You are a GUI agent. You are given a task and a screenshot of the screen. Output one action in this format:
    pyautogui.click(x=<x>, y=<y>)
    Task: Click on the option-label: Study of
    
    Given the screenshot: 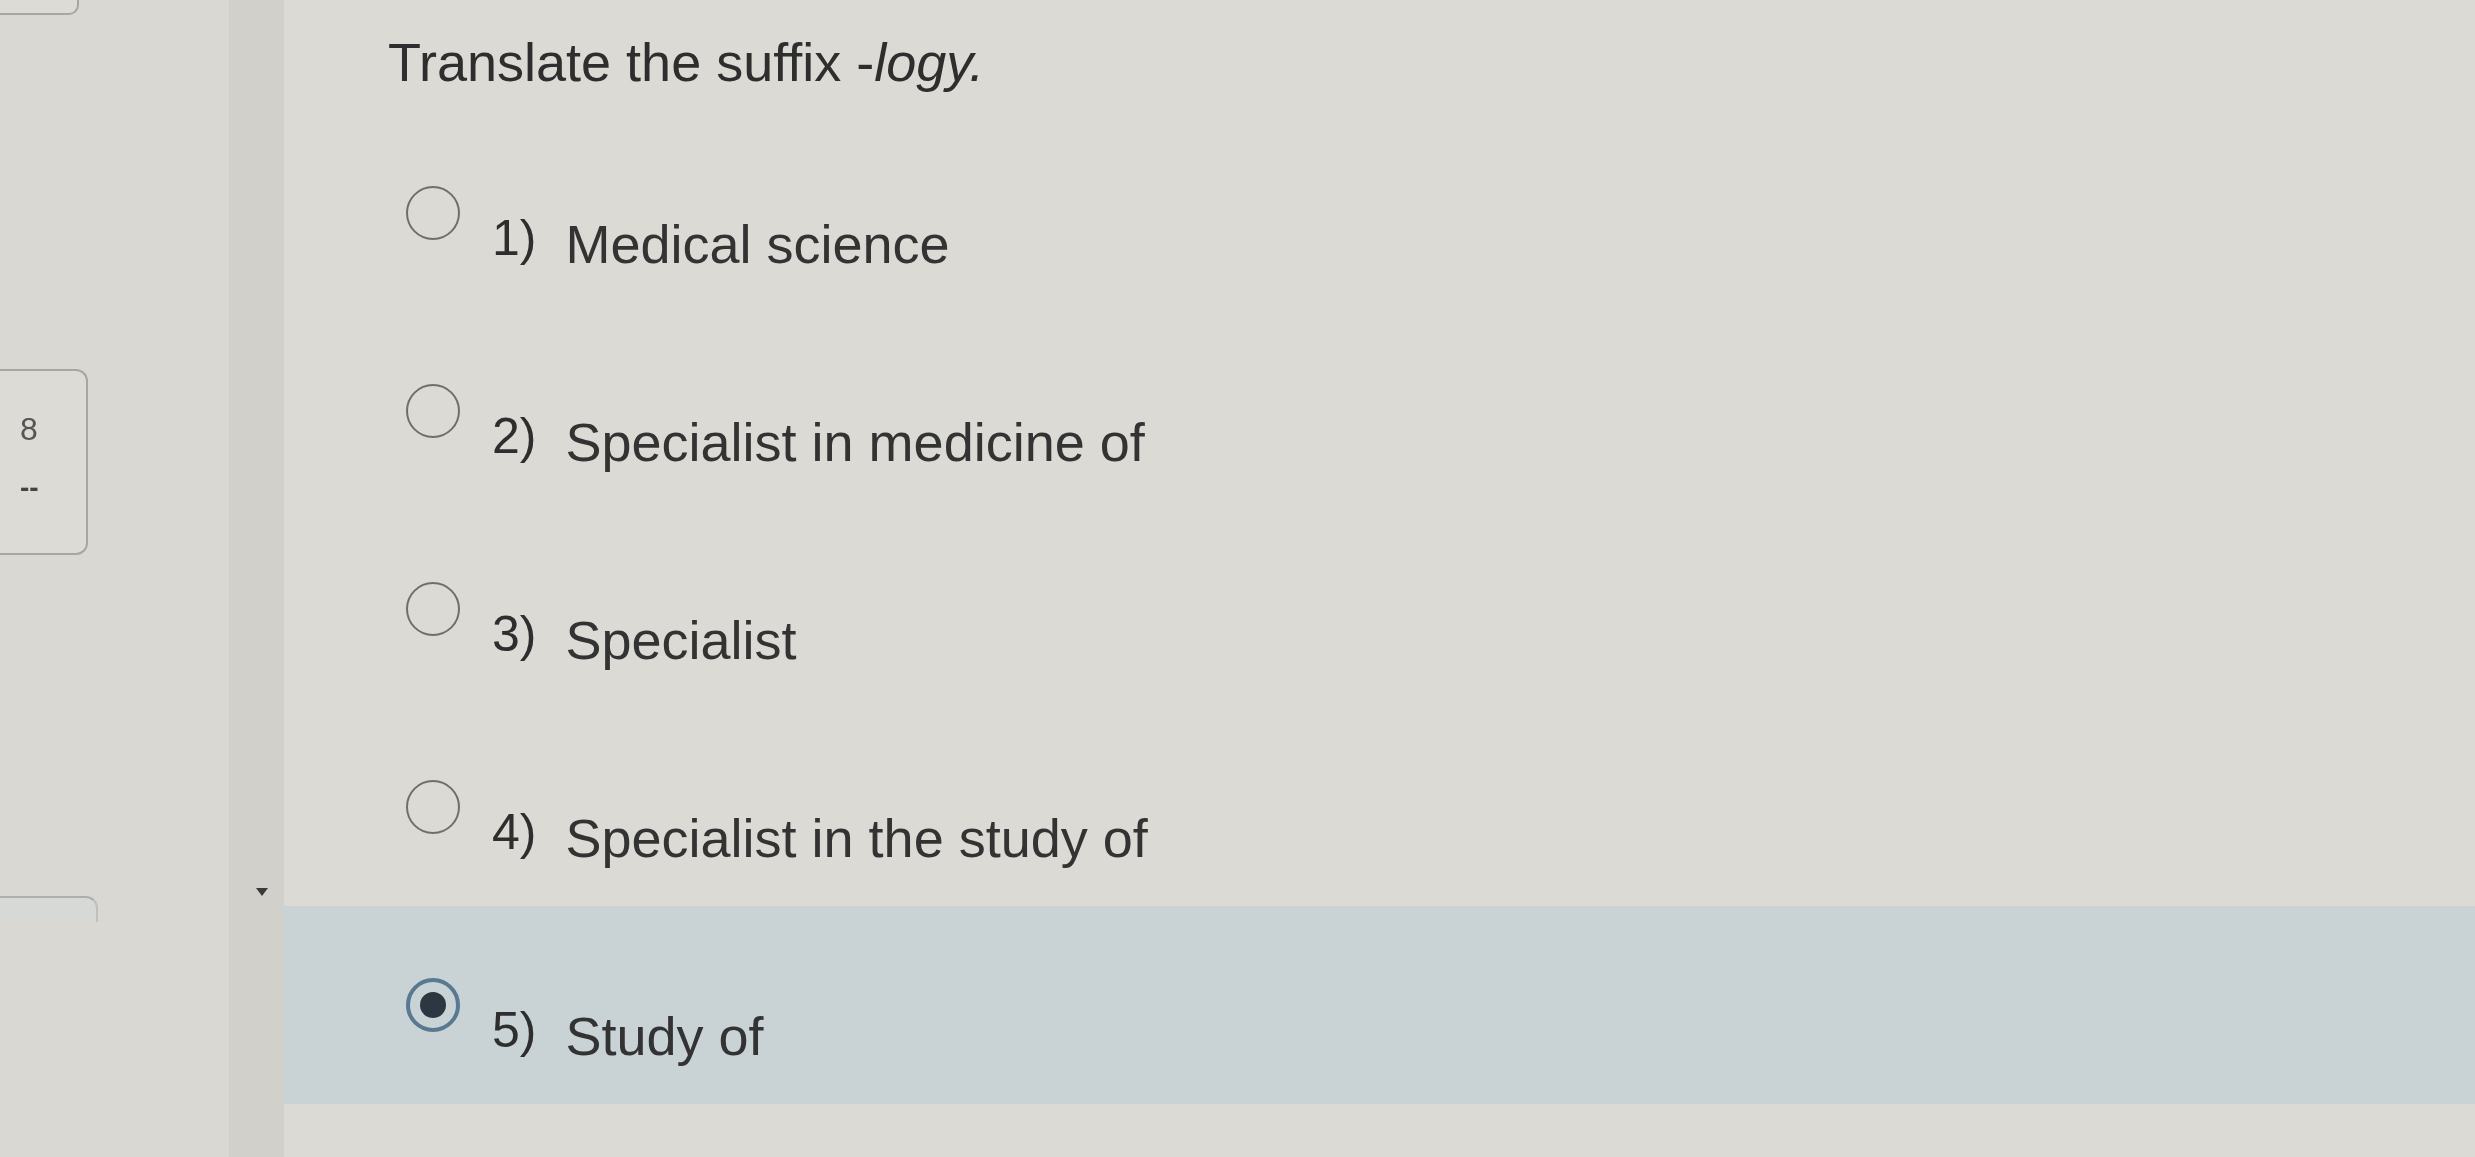 What is the action you would take?
    pyautogui.click(x=664, y=1036)
    